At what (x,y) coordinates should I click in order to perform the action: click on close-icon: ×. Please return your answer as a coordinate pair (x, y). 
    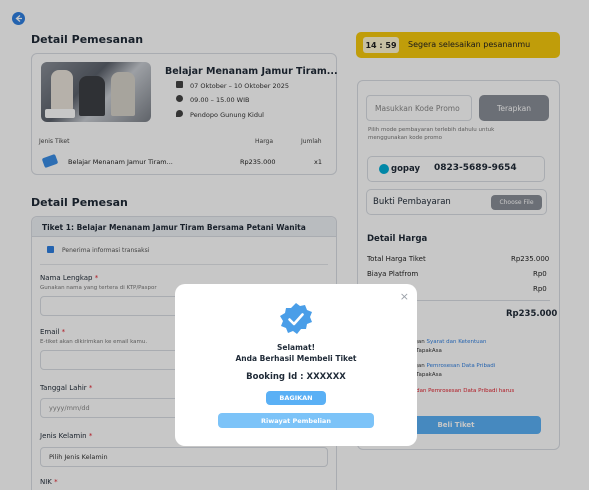
    Looking at the image, I should click on (404, 296).